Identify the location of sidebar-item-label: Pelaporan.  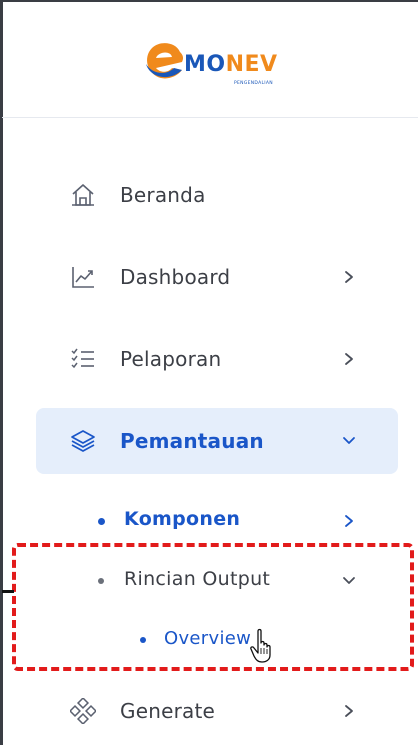
(171, 359).